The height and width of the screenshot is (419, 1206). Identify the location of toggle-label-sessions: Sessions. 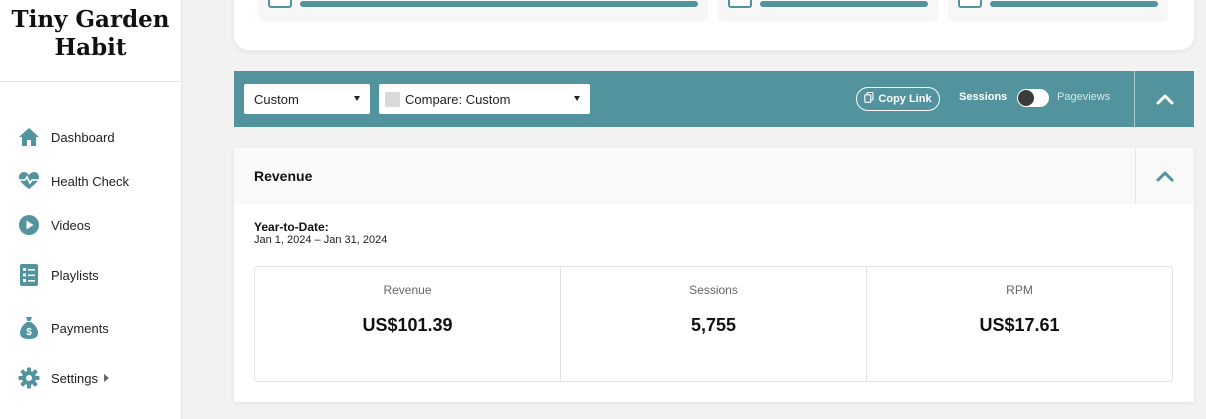
(983, 97).